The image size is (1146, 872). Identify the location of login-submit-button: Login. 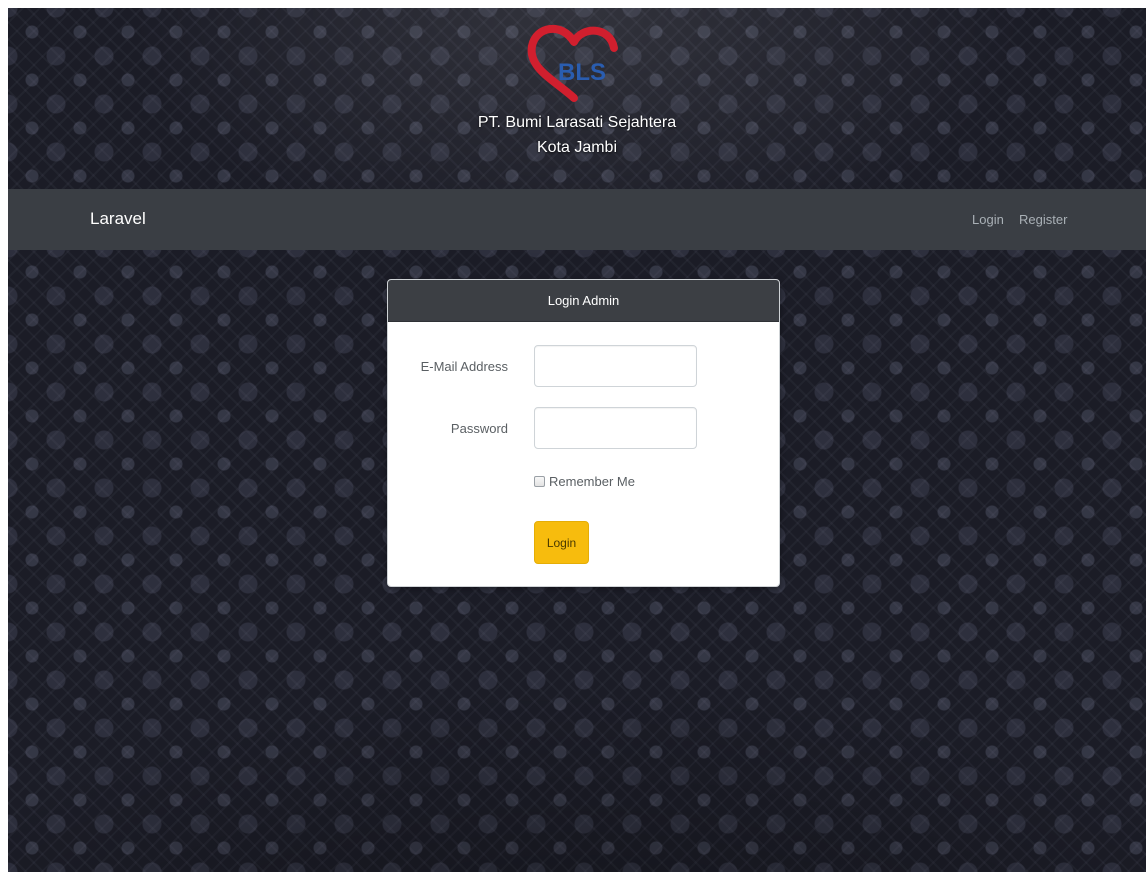
(561, 542).